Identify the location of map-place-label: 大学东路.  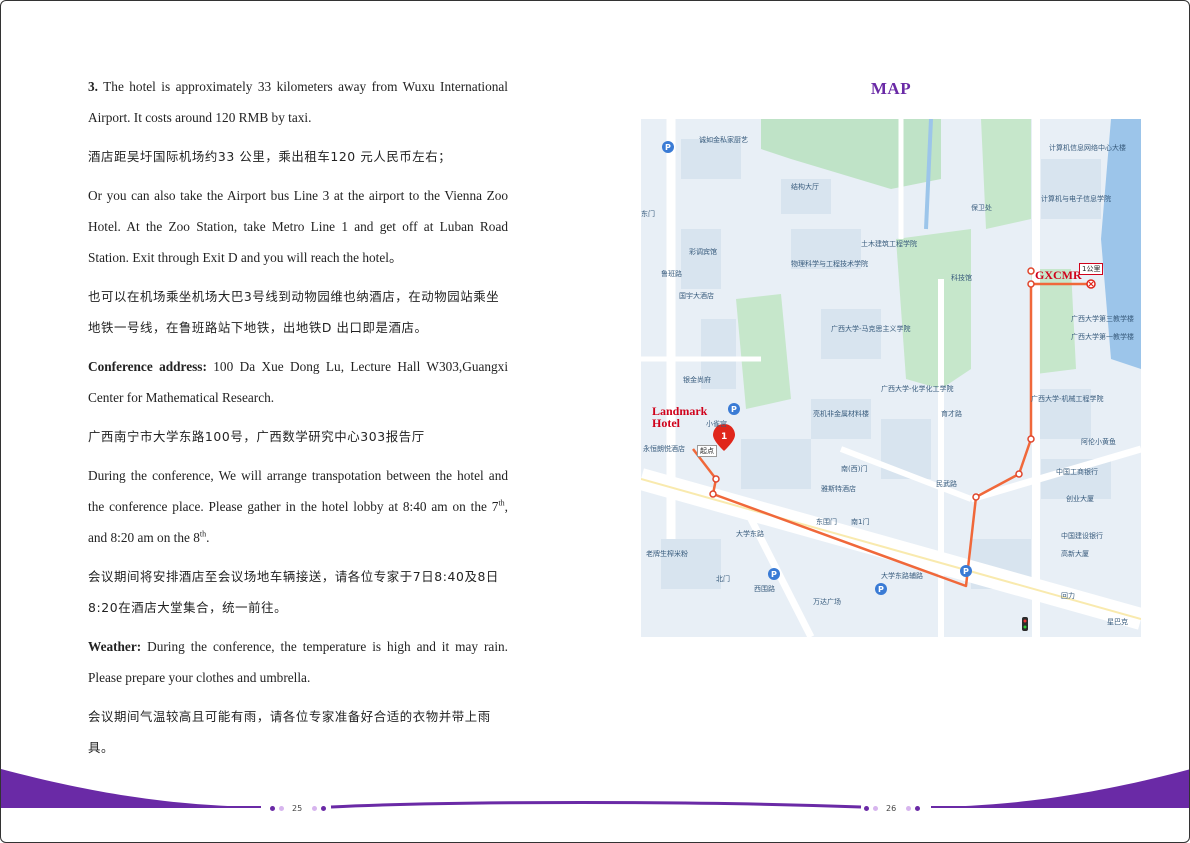
(750, 534).